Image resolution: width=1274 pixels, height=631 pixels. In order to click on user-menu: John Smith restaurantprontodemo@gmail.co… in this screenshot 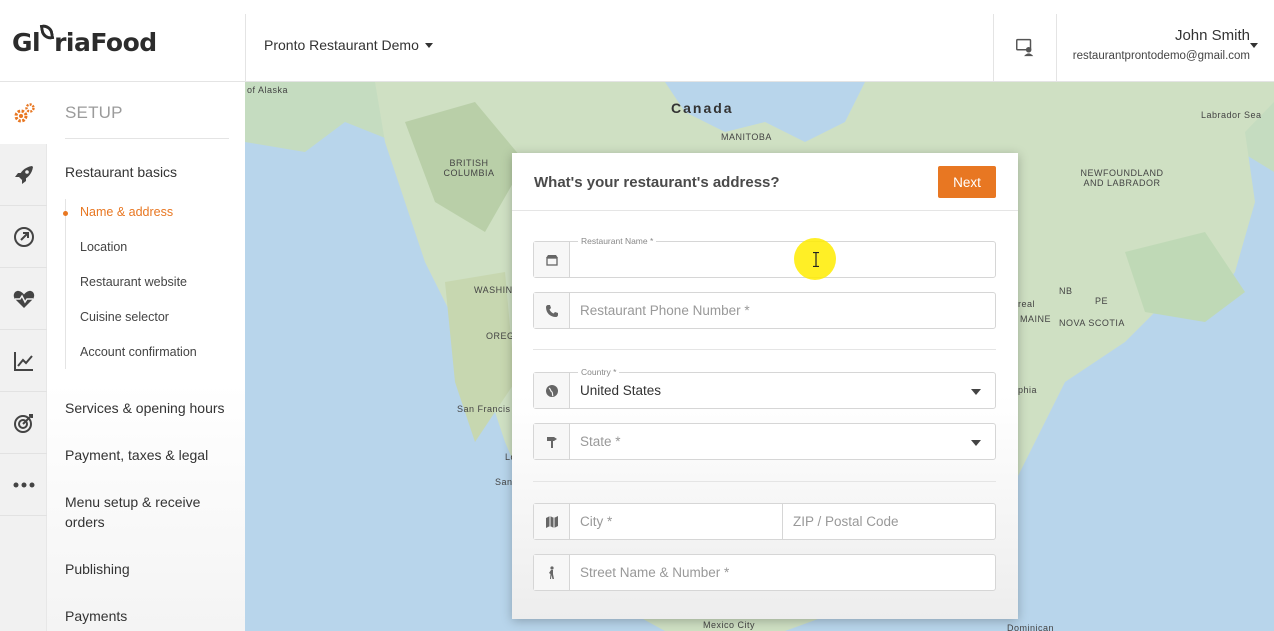, I will do `click(1165, 44)`.